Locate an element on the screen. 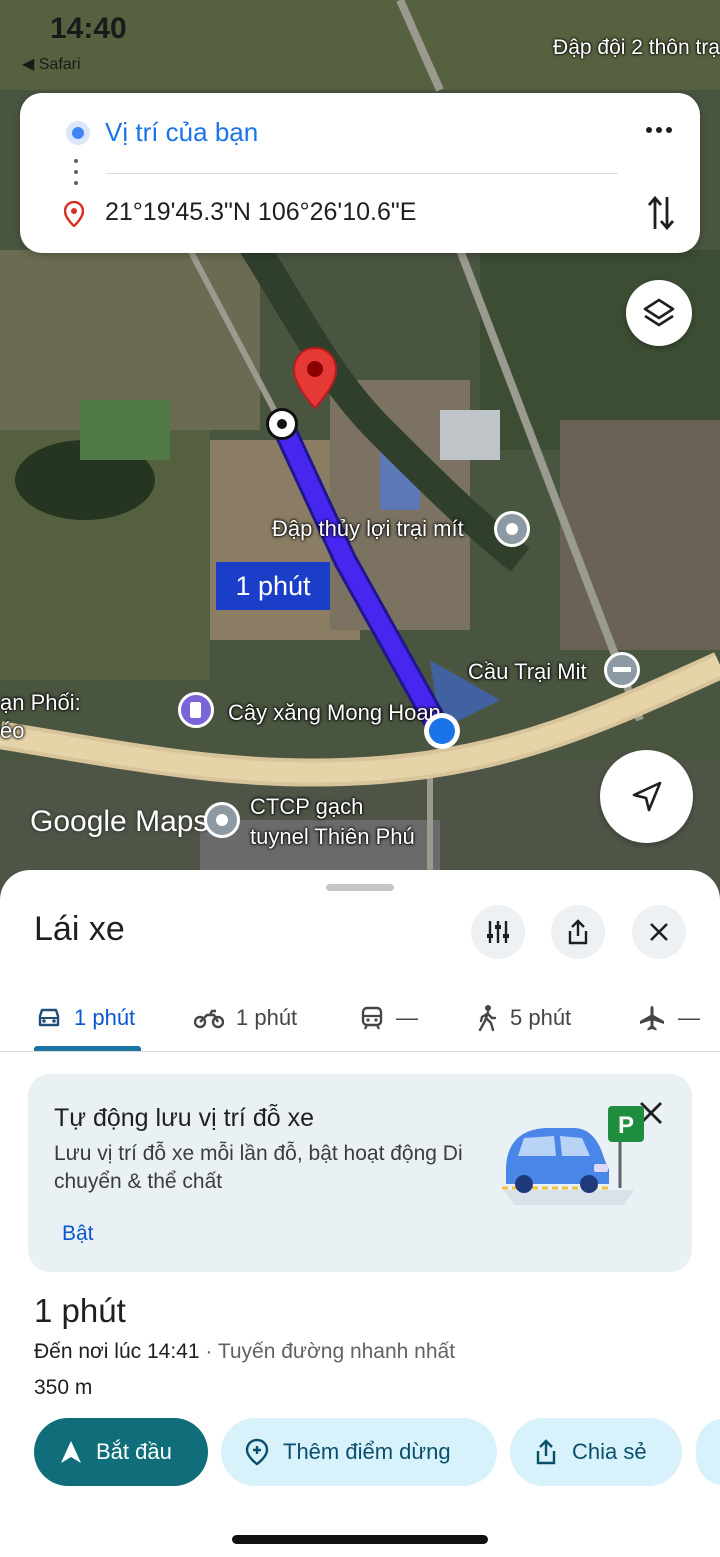  tab-motorbike: 1 phút is located at coordinates (245, 1018).